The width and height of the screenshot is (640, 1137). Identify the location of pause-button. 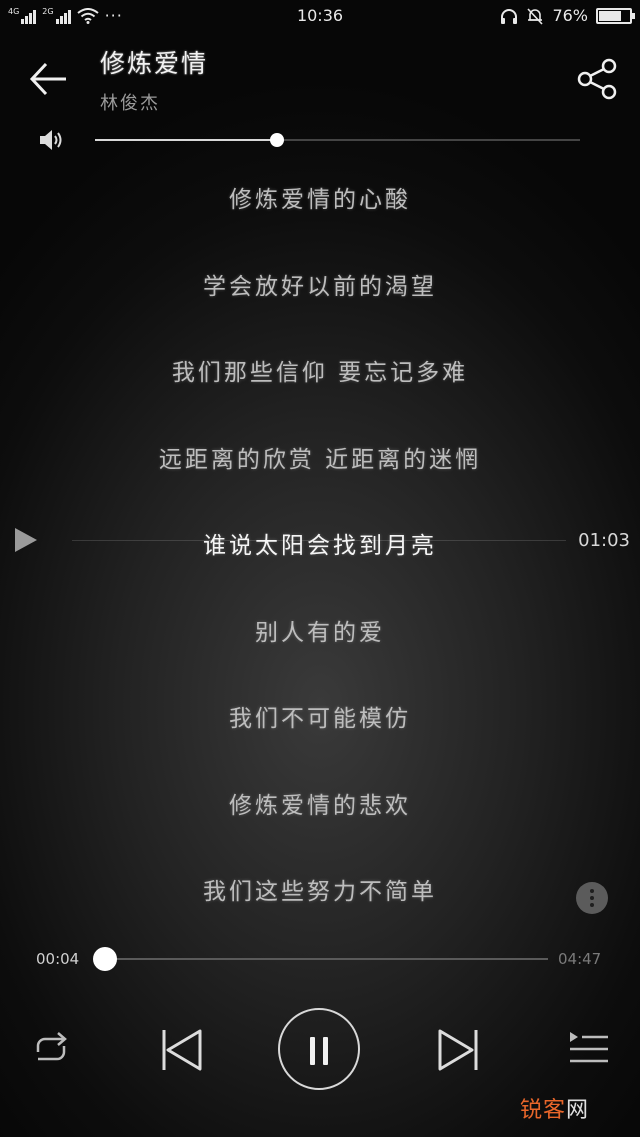
(319, 1049).